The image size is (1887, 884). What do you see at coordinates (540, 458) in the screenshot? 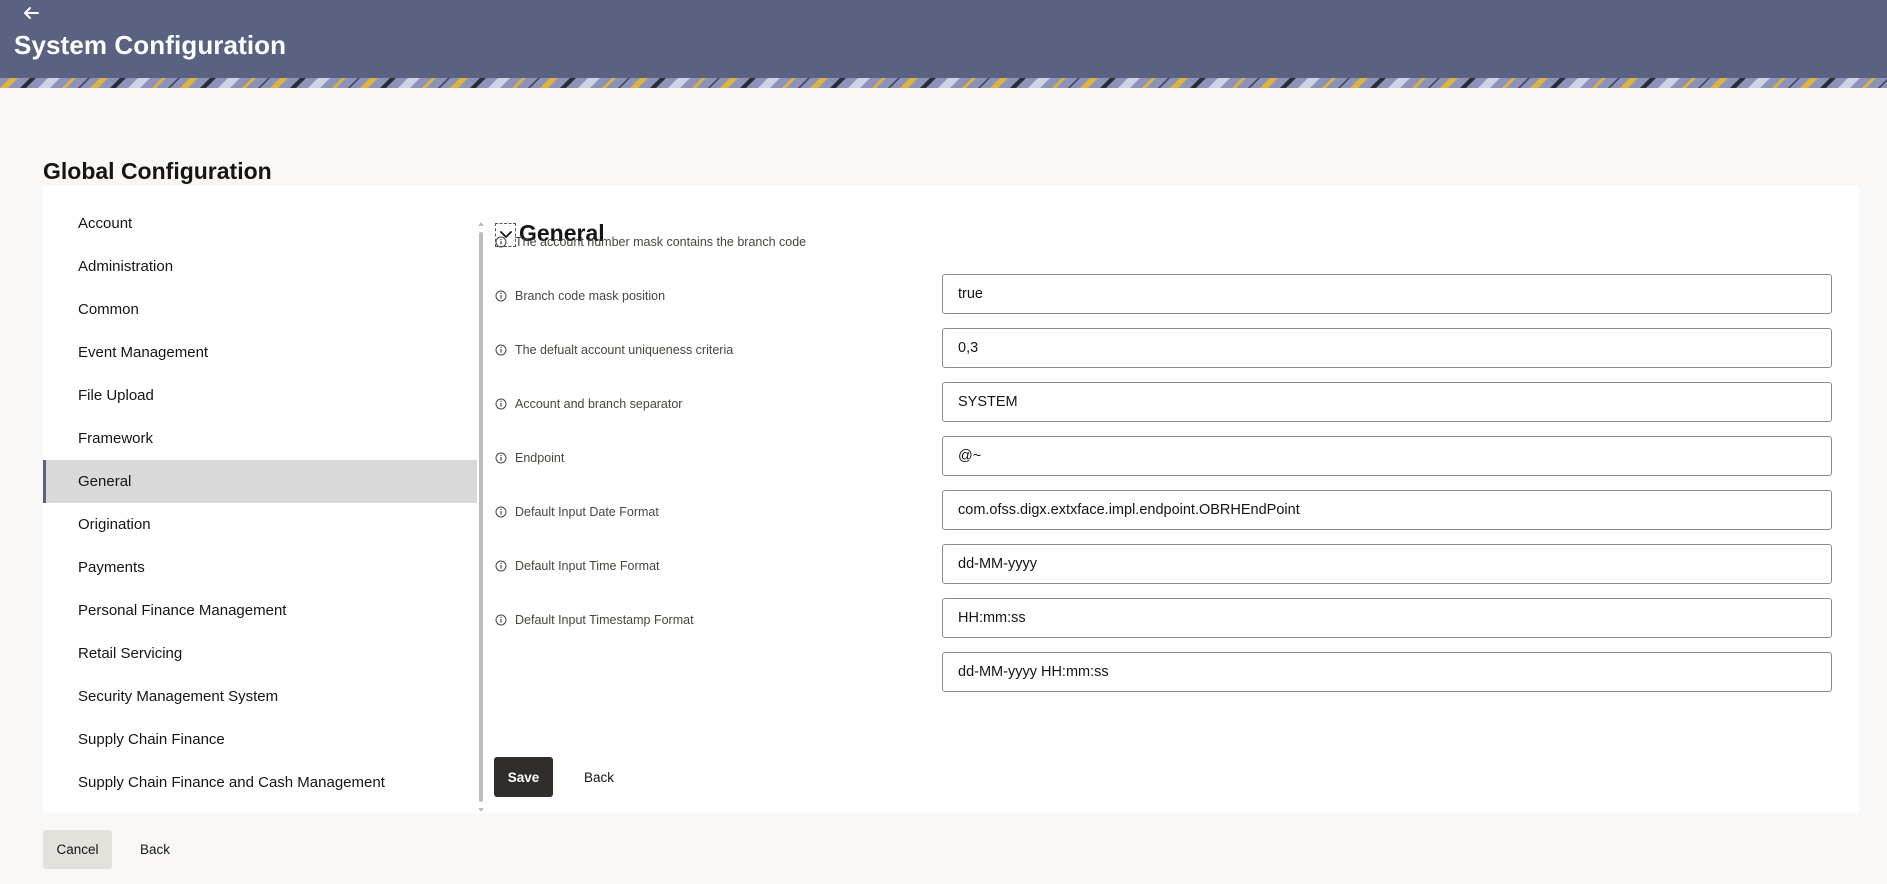
I see `field-label-text: Endpoint` at bounding box center [540, 458].